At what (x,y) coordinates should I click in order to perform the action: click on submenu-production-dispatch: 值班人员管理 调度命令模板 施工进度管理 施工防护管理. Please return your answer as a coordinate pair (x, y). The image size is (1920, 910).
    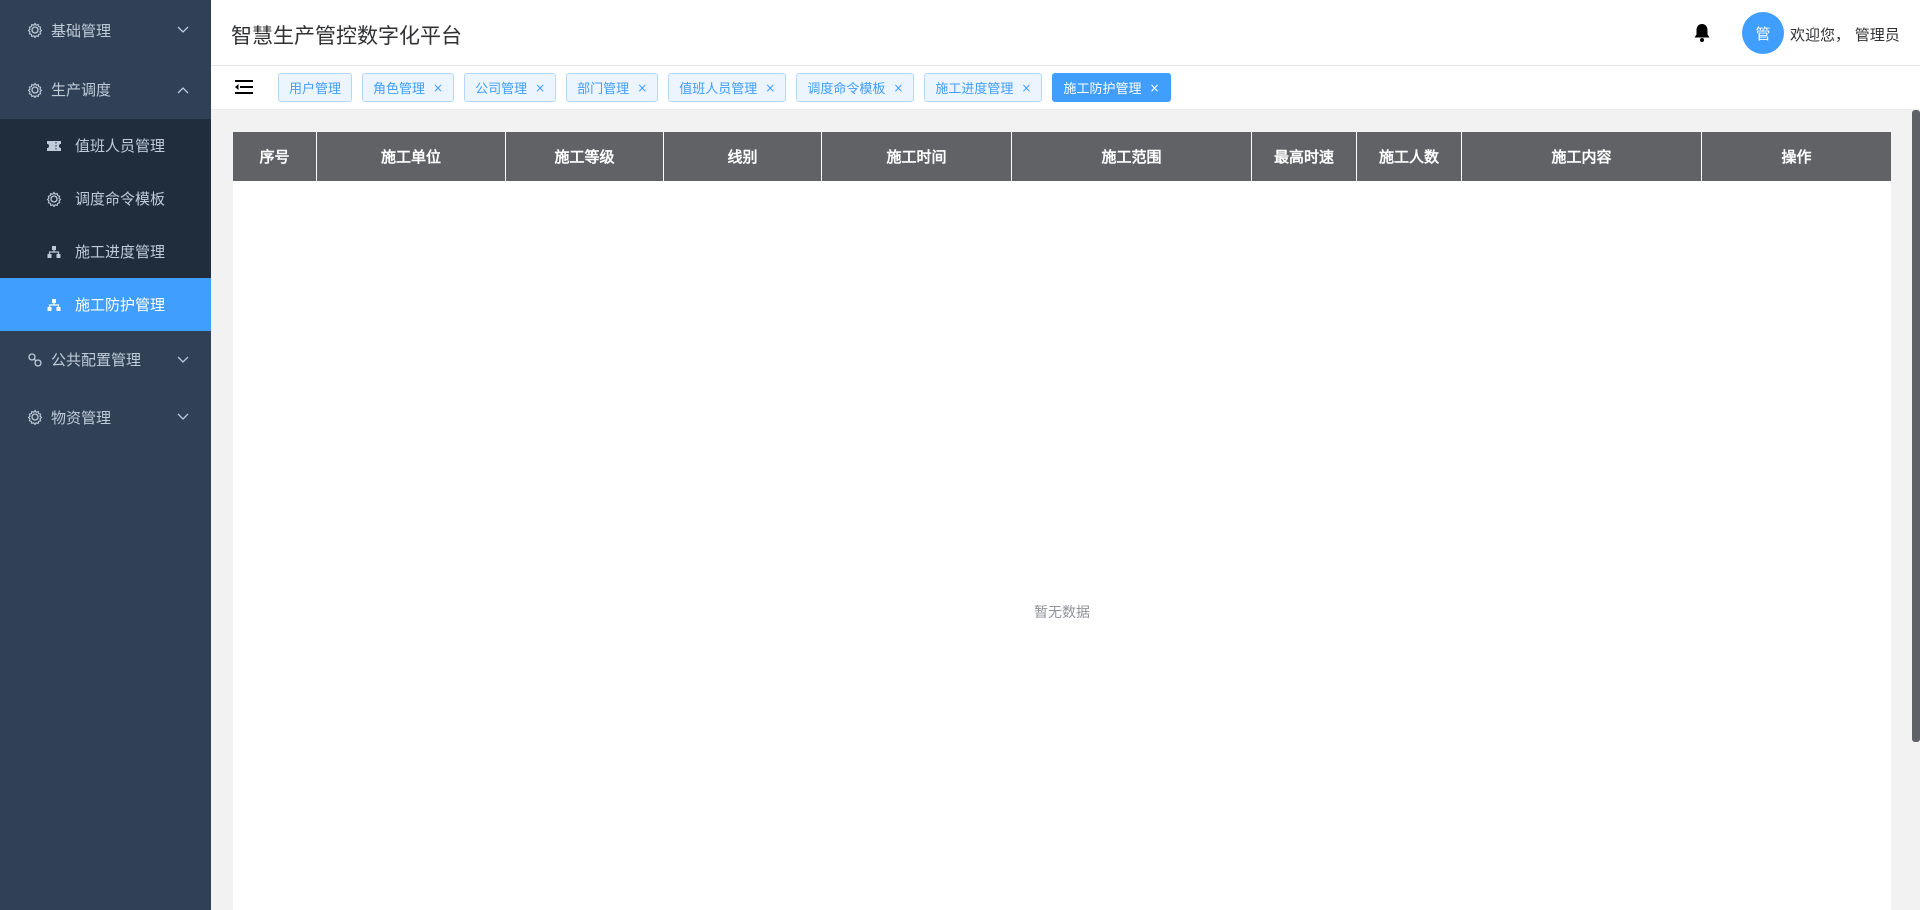
    Looking at the image, I should click on (105, 225).